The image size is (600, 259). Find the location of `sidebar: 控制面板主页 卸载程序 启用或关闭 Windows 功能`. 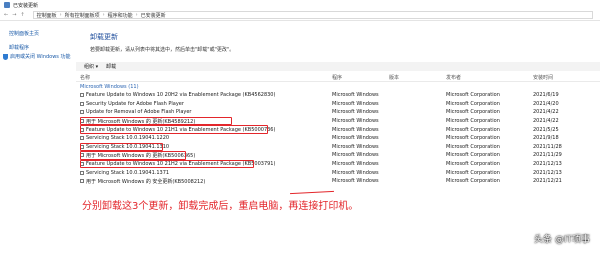

sidebar: 控制面板主页 卸载程序 启用或关闭 Windows 功能 is located at coordinates (38, 140).